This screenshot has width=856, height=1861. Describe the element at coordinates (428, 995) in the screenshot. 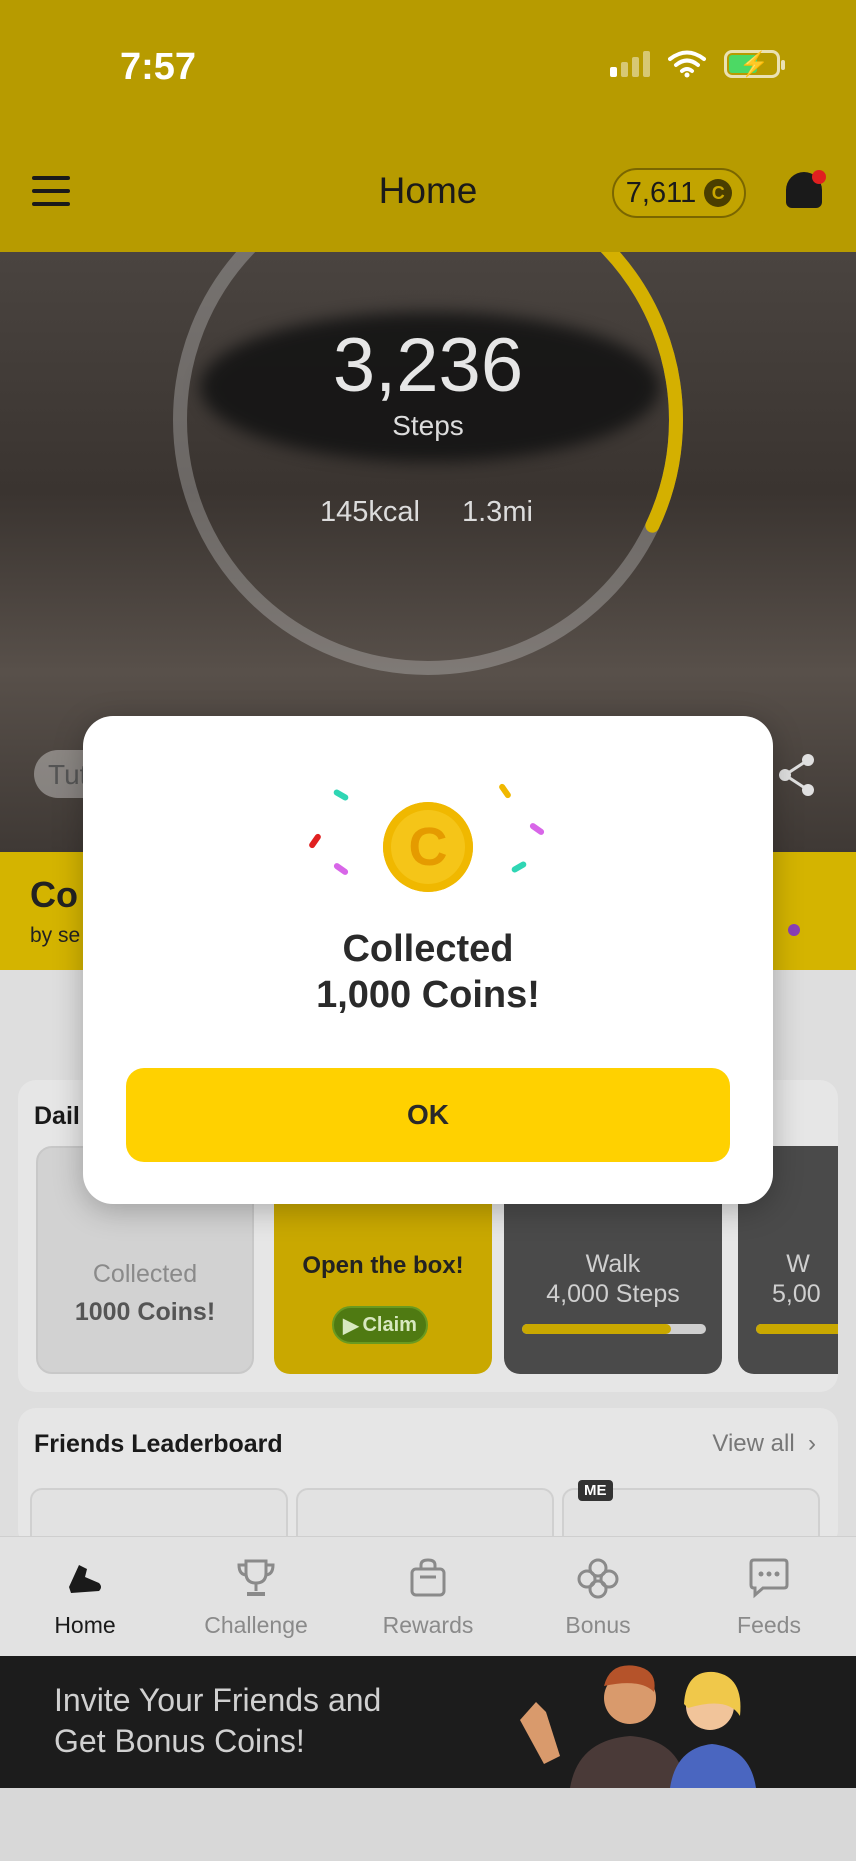

I see `dialog-title-line2: 1,000 Coins!` at that location.